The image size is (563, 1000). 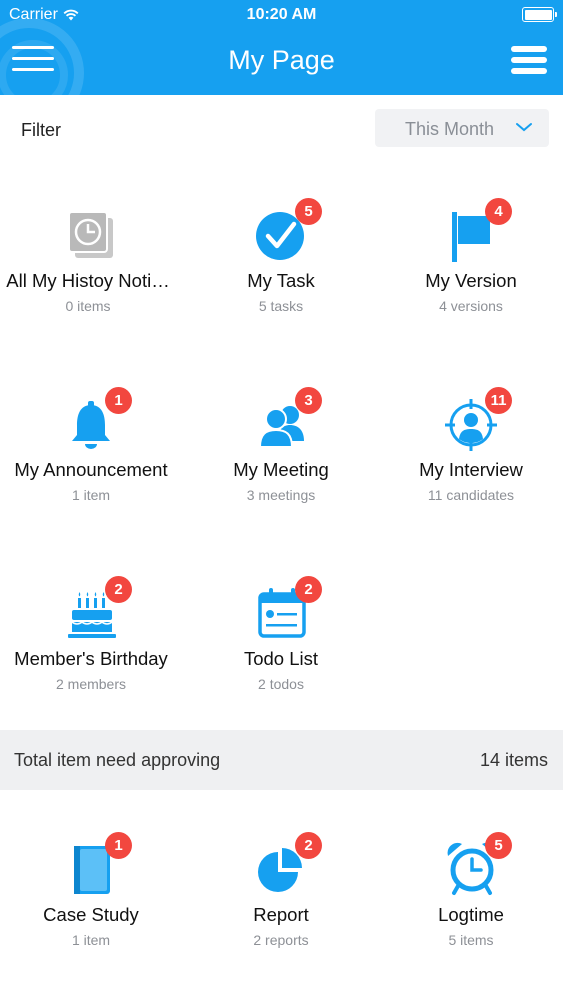 I want to click on version-count-badge: 4, so click(x=498, y=211).